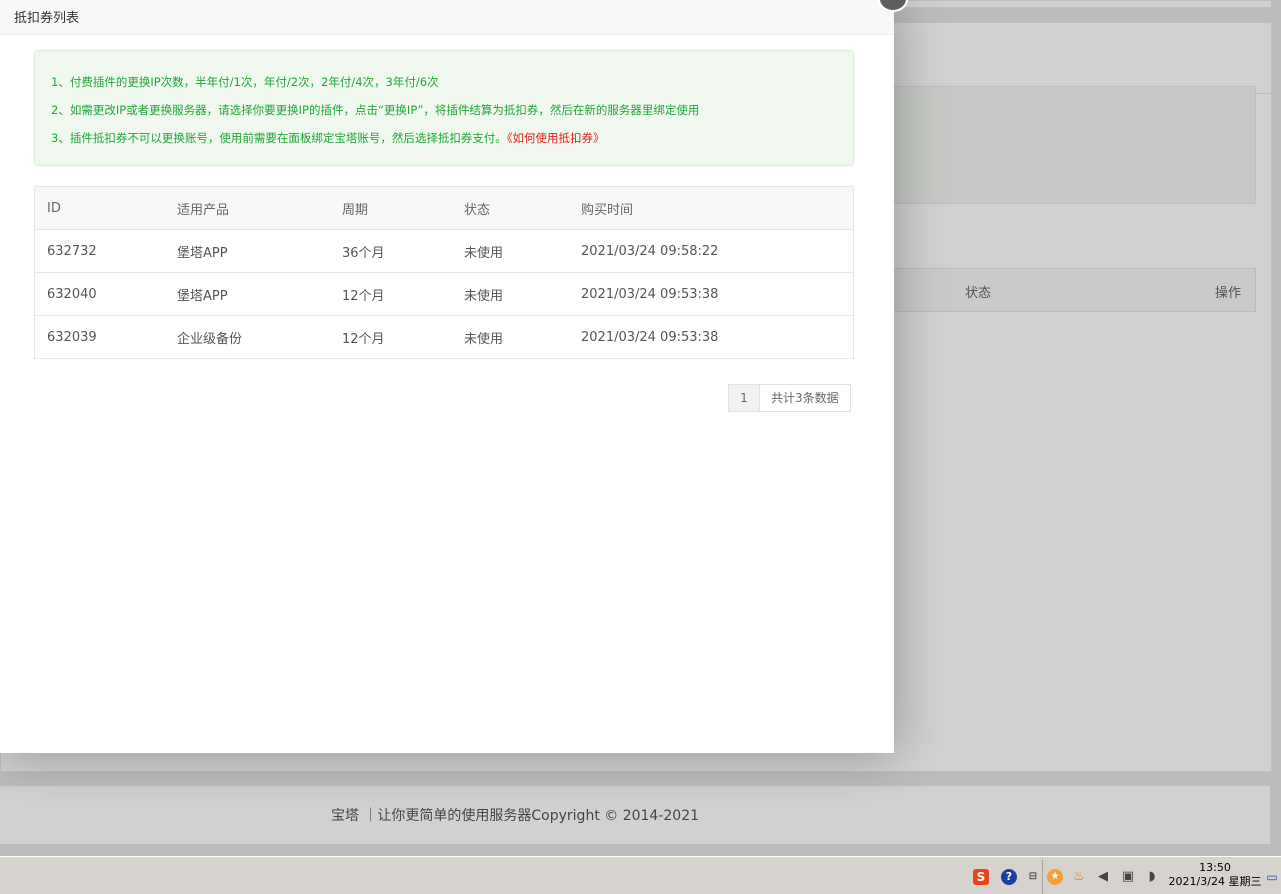 Image resolution: width=1281 pixels, height=894 pixels. Describe the element at coordinates (99, 294) in the screenshot. I see `cell-id: 632040` at that location.